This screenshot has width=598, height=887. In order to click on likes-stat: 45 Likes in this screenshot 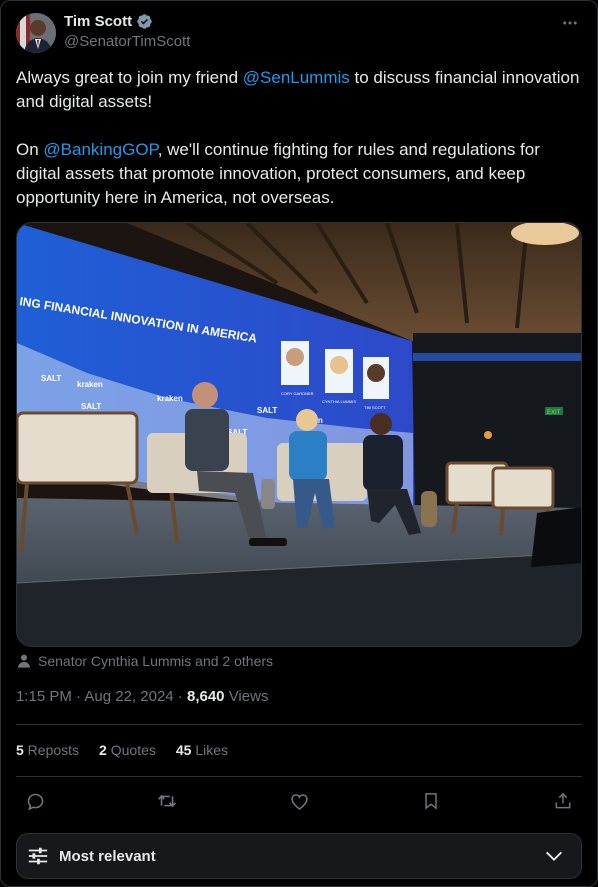, I will do `click(202, 750)`.